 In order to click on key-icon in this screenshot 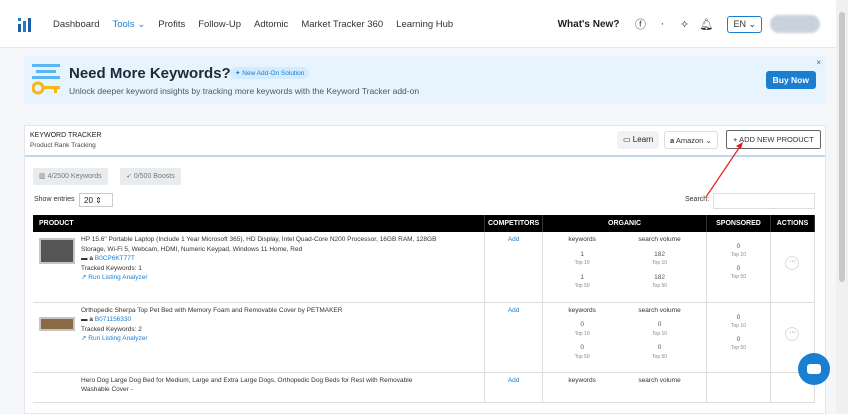, I will do `click(46, 79)`.